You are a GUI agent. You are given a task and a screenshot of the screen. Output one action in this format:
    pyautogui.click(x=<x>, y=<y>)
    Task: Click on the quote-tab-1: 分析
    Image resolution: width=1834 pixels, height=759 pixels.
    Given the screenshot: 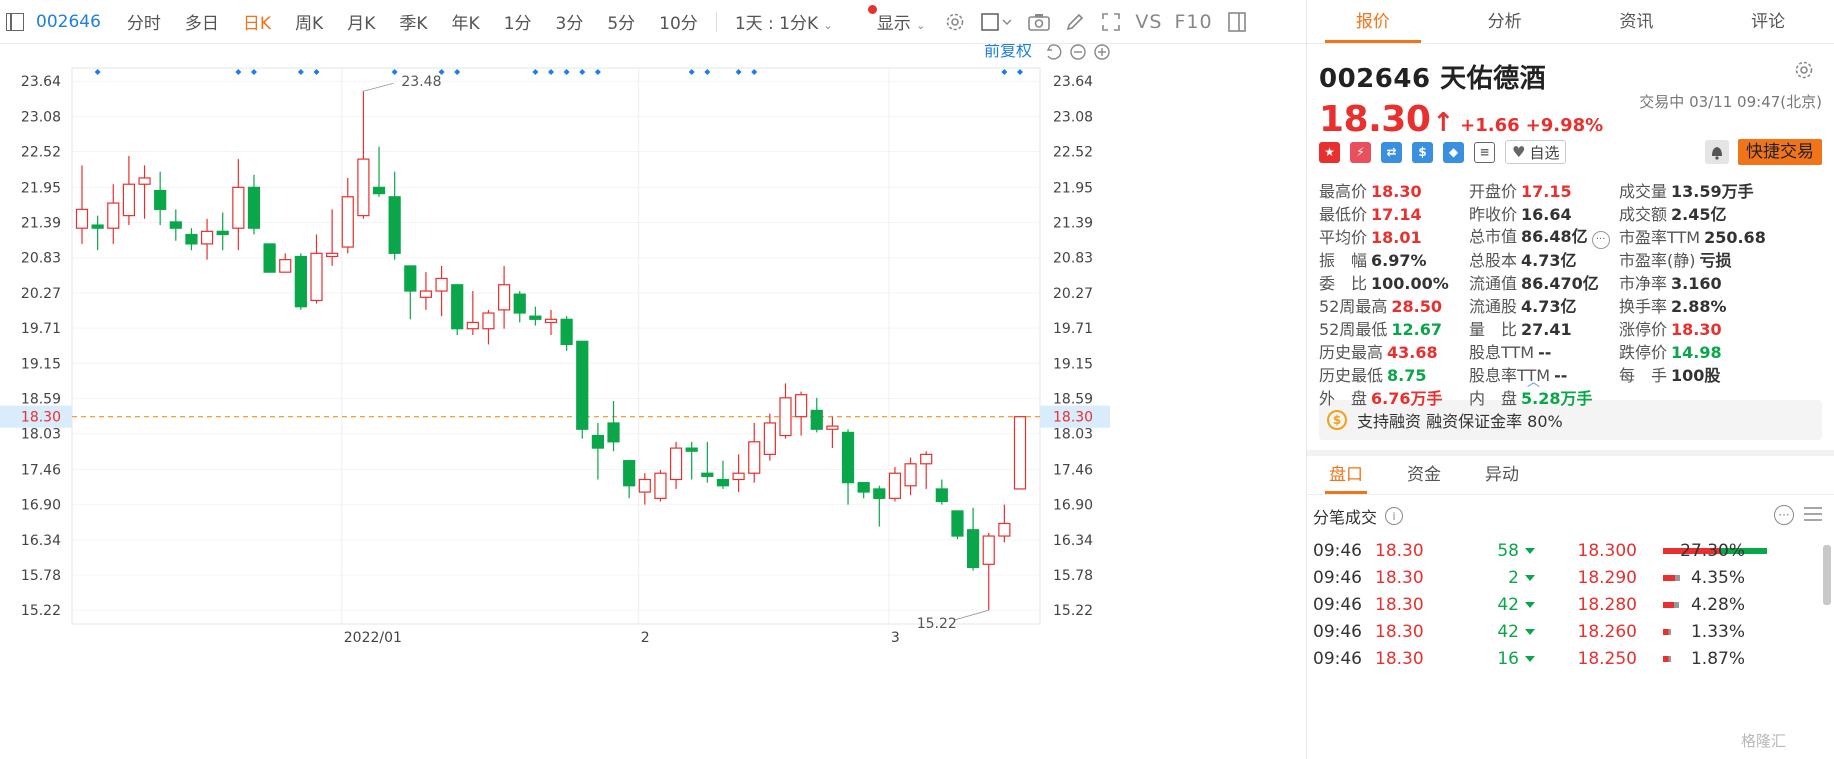 What is the action you would take?
    pyautogui.click(x=1505, y=21)
    